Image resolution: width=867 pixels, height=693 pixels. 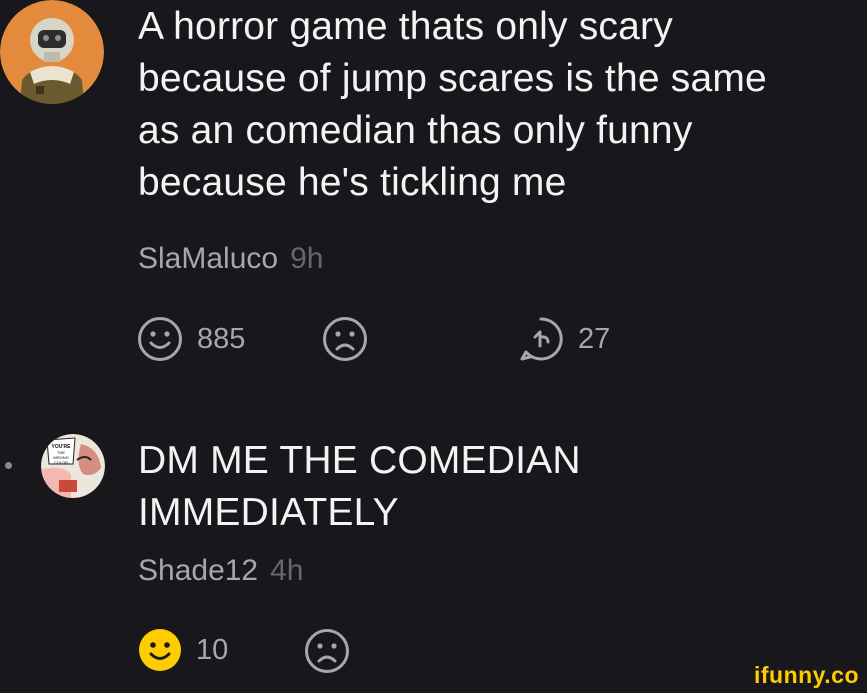 What do you see at coordinates (268, 512) in the screenshot?
I see `comment-line: IMMEDIATELY` at bounding box center [268, 512].